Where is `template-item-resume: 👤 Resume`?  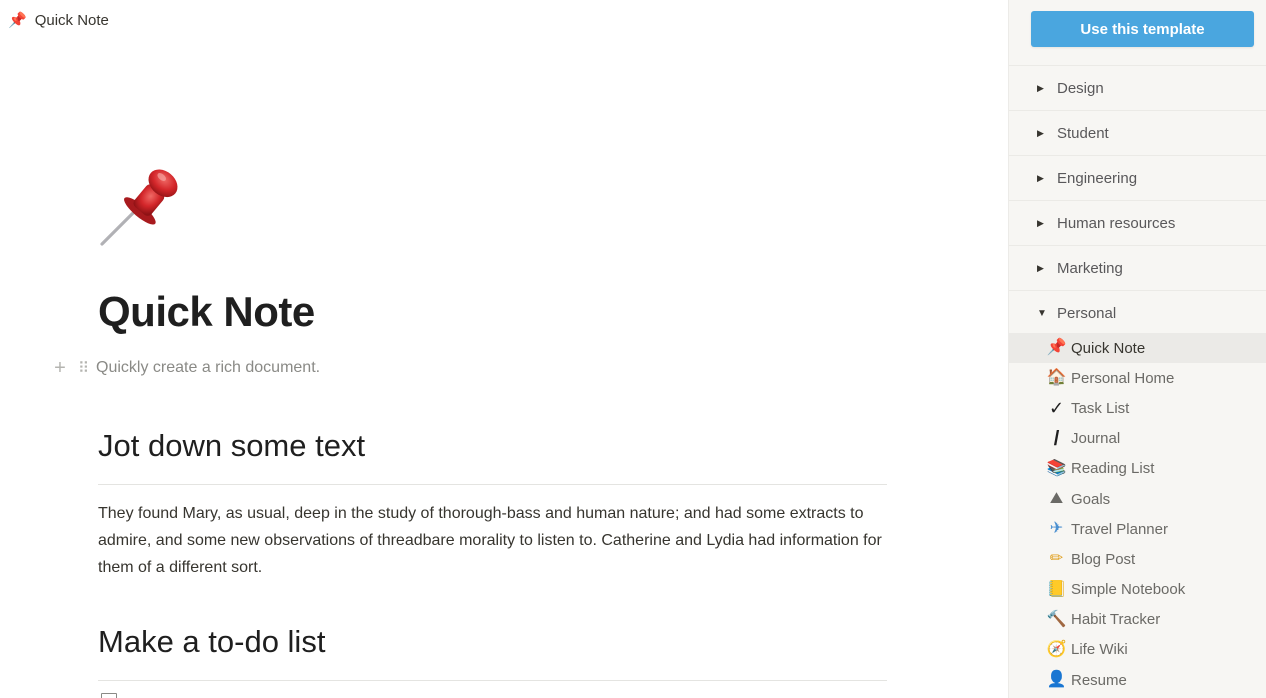 template-item-resume: 👤 Resume is located at coordinates (1137, 680).